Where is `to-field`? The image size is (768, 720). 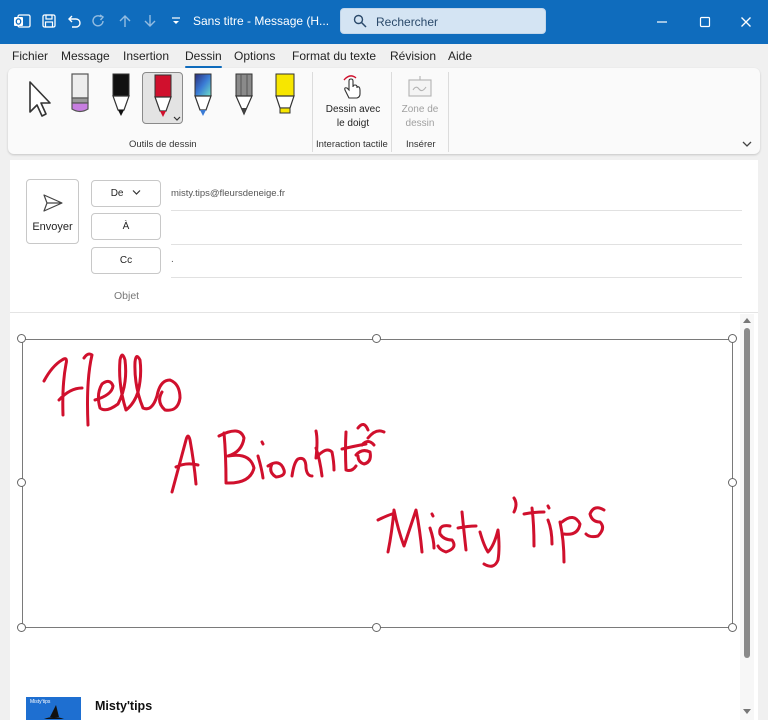 to-field is located at coordinates (456, 229).